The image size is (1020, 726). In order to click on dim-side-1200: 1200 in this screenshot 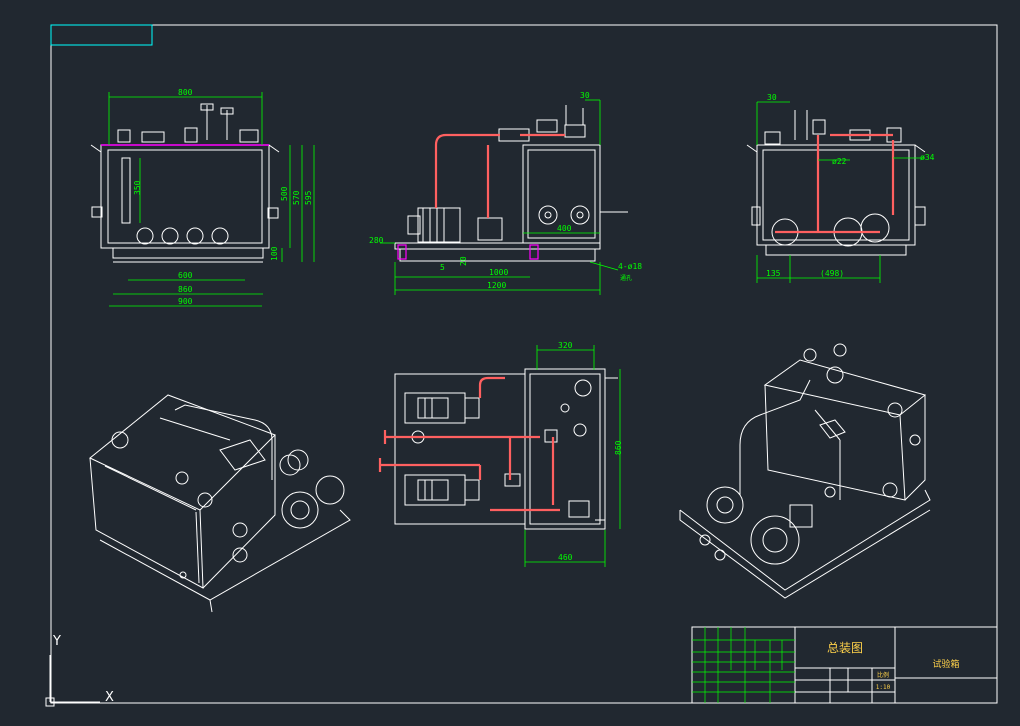, I will do `click(496, 285)`.